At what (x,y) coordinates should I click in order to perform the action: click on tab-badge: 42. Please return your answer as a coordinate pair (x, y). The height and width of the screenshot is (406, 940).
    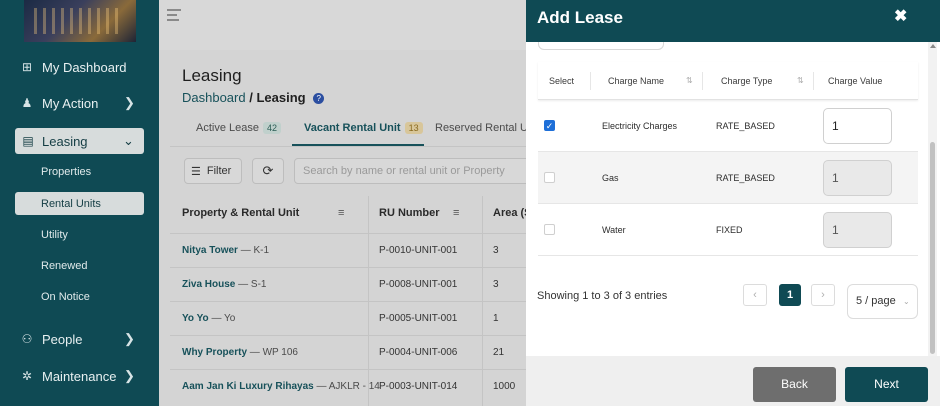
    Looking at the image, I should click on (271, 128).